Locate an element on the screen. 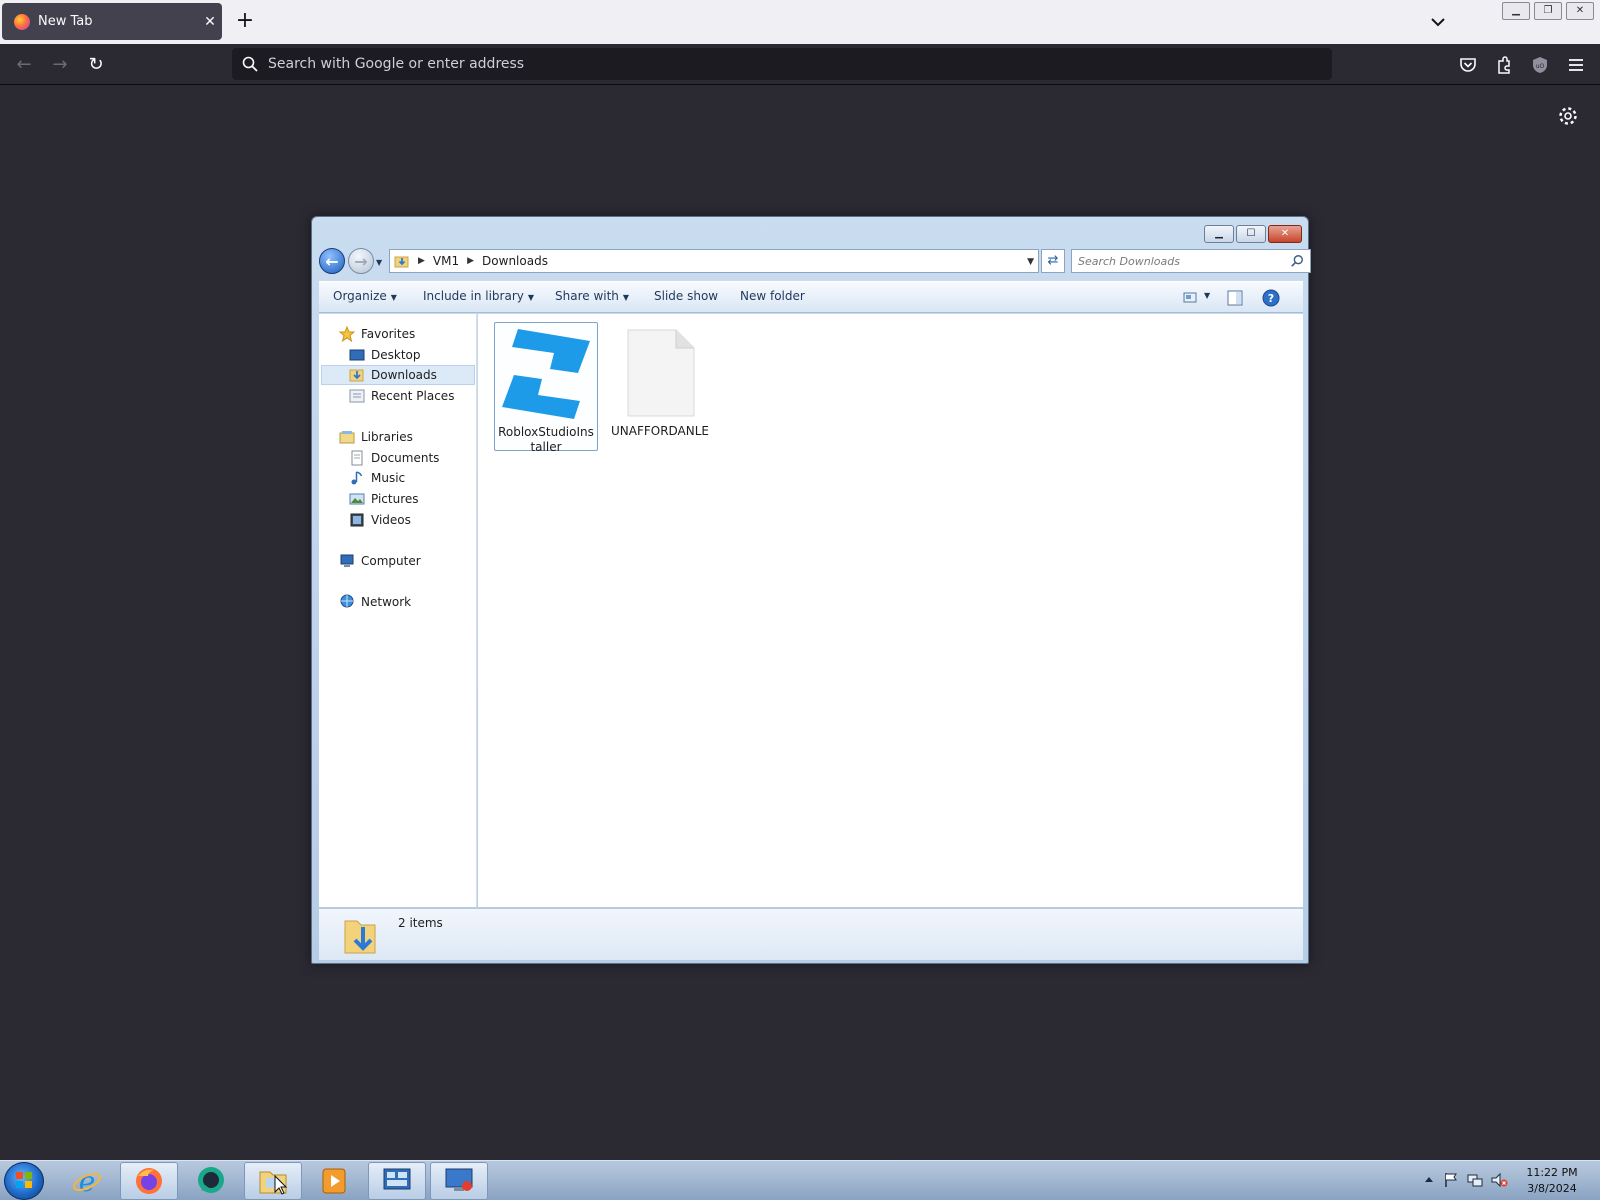 The image size is (1600, 1200). action-center-flag-icon is located at coordinates (1451, 1180).